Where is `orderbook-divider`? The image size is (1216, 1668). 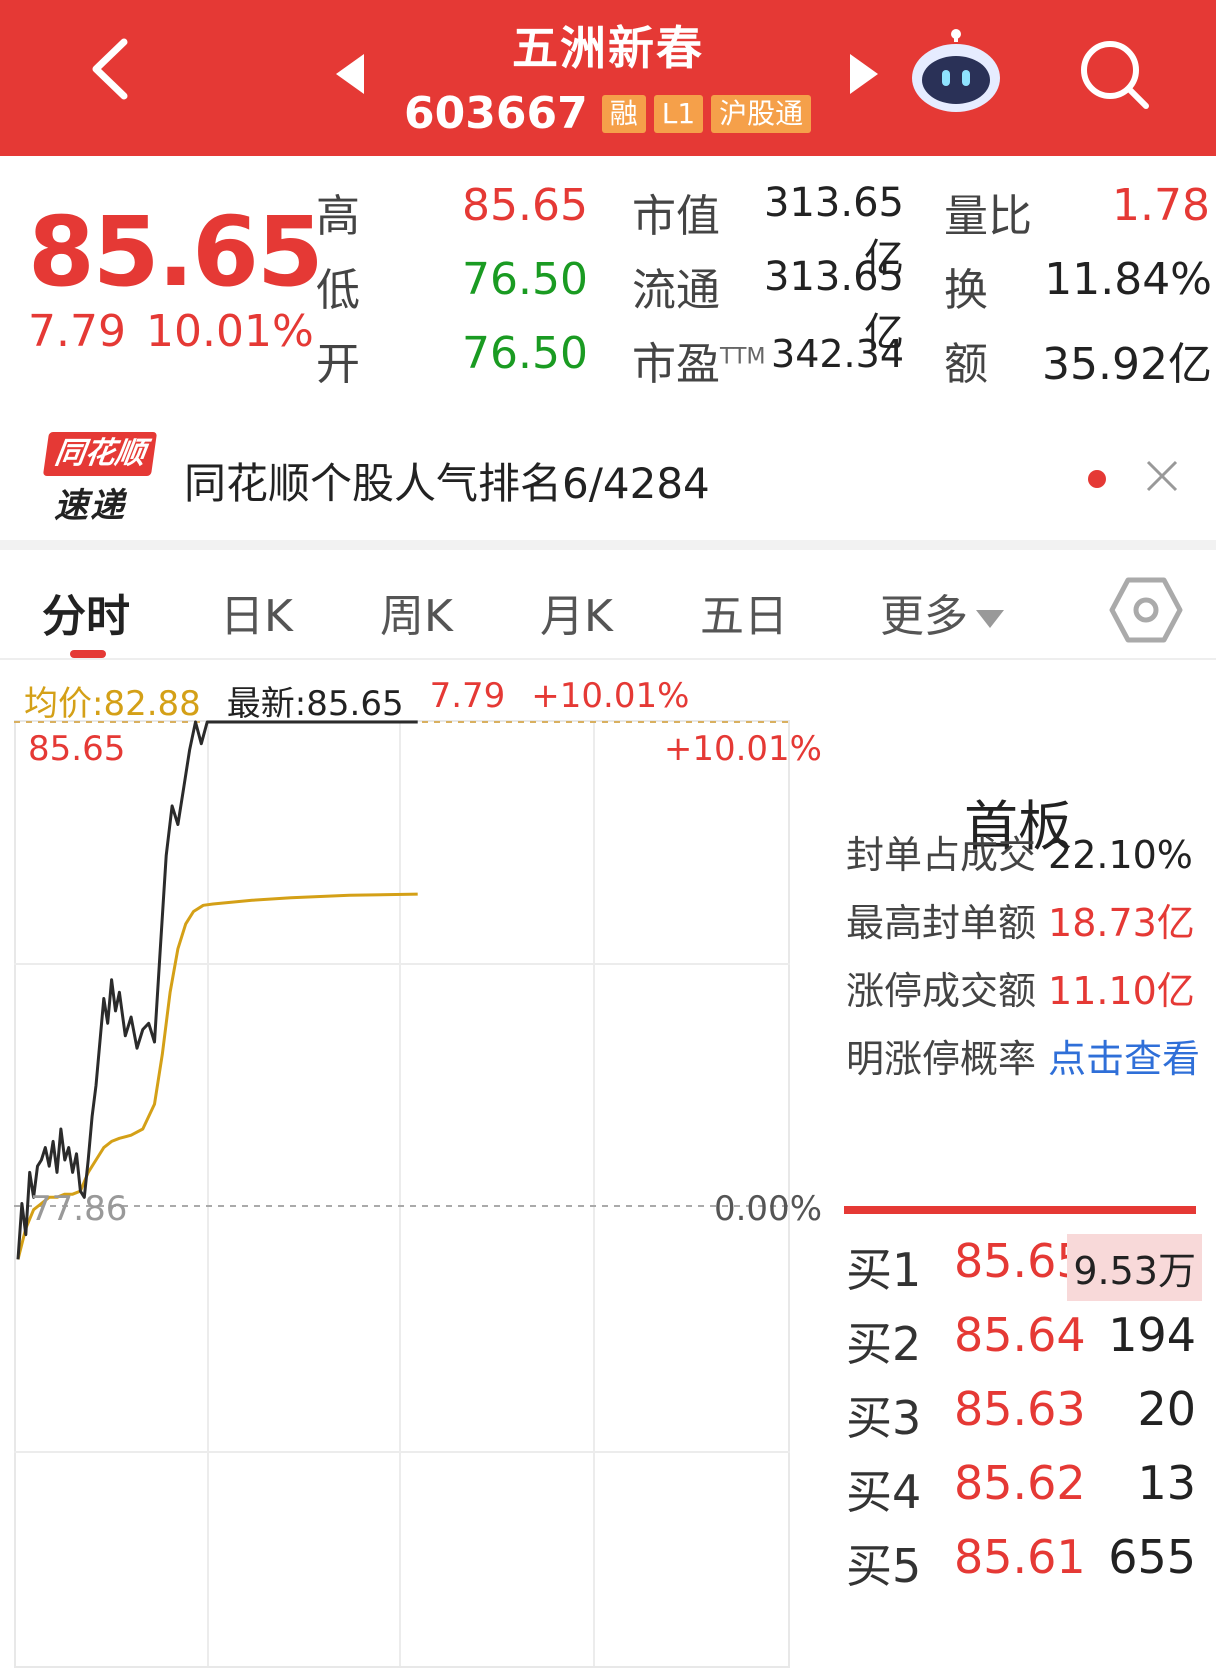
orderbook-divider is located at coordinates (1020, 1210).